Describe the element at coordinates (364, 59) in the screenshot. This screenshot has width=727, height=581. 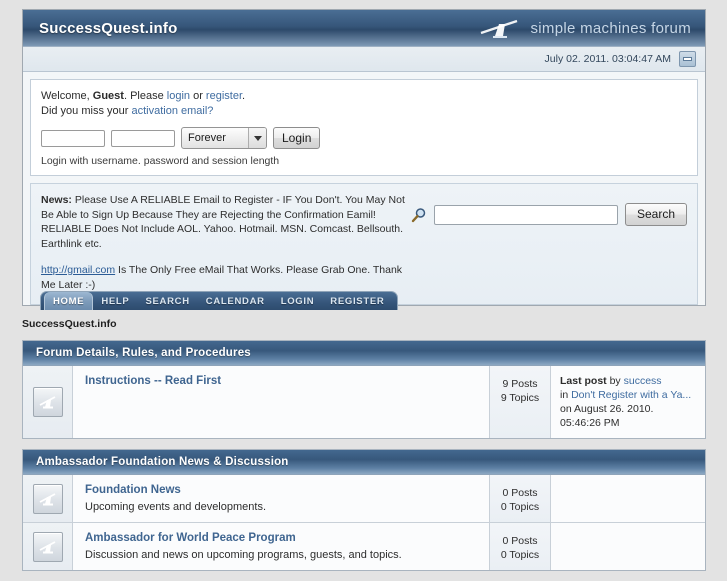
I see `date-strip: July 02. 2011. 03:04:47 AM` at that location.